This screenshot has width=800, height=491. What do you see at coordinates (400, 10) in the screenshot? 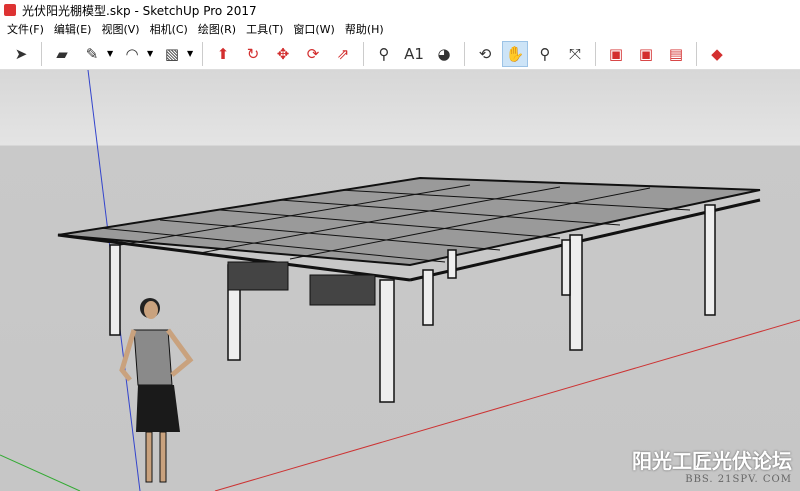
I see `title-bar: 光伏阳光棚模型.skp - SketchUp Pro 2017` at bounding box center [400, 10].